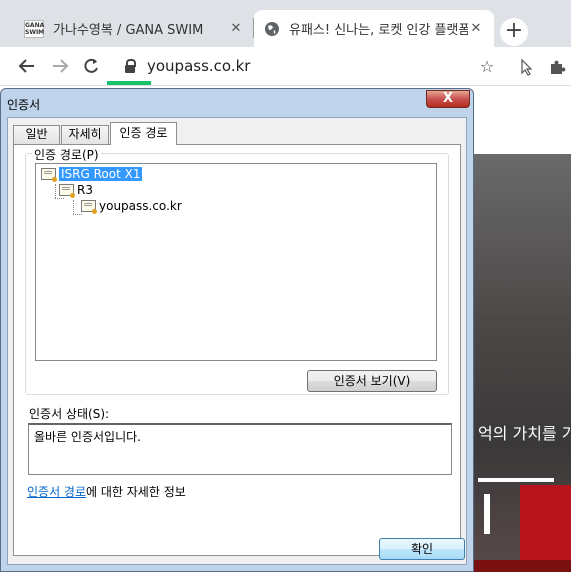 The height and width of the screenshot is (572, 571). What do you see at coordinates (272, 28) in the screenshot?
I see `globe-icon` at bounding box center [272, 28].